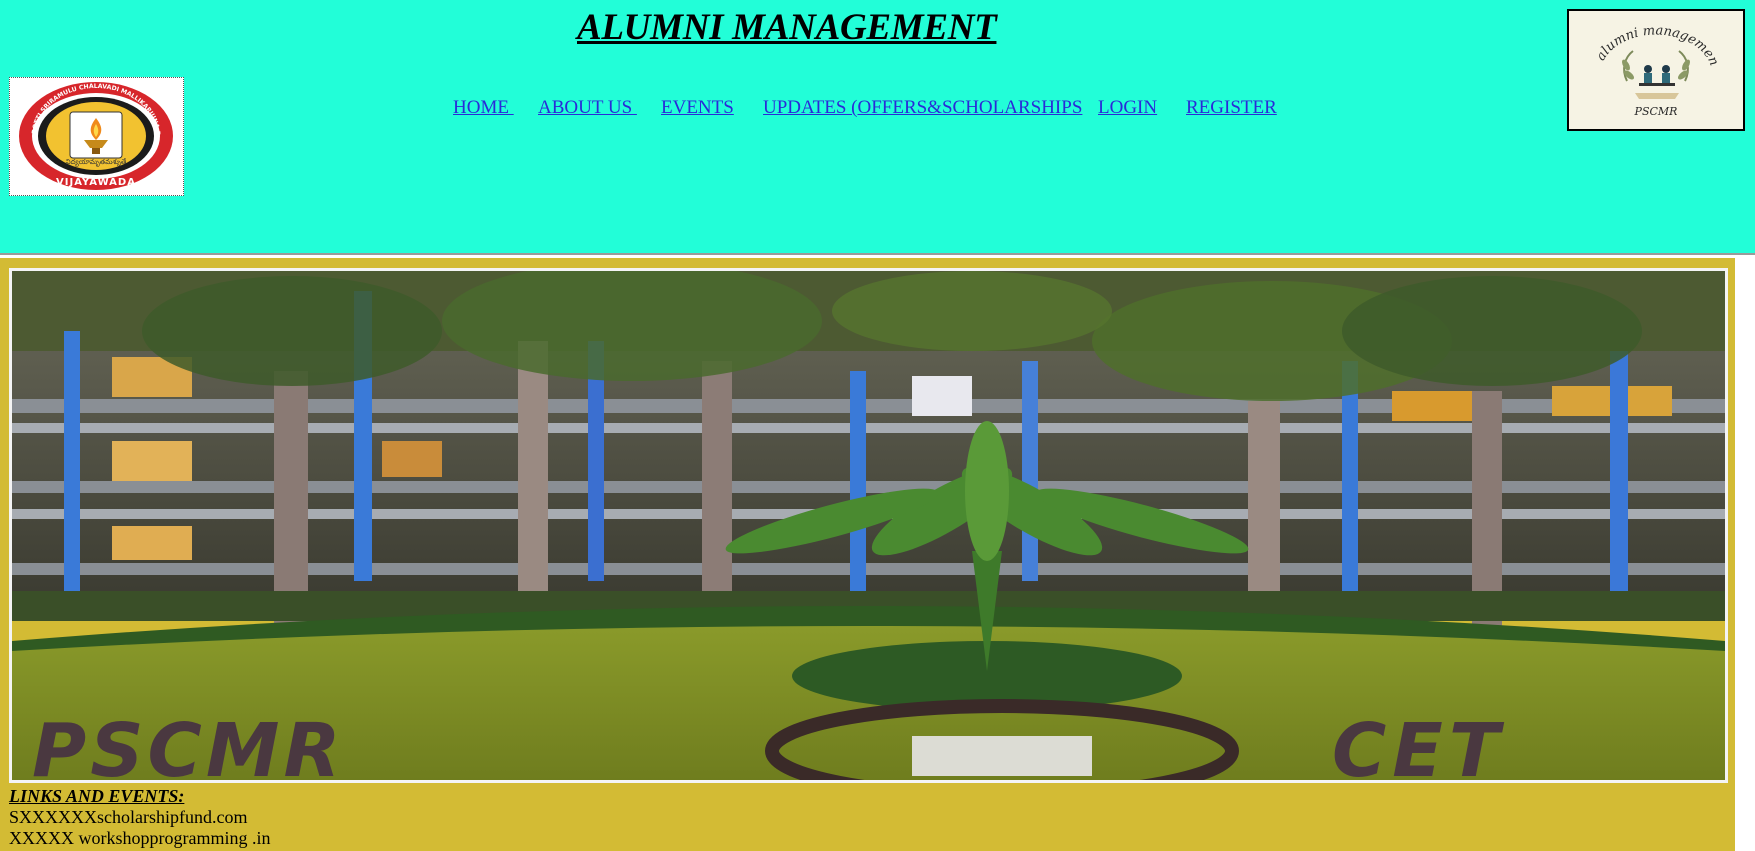 This screenshot has height=851, width=1755. I want to click on nav-login-link: LOGIN, so click(1127, 108).